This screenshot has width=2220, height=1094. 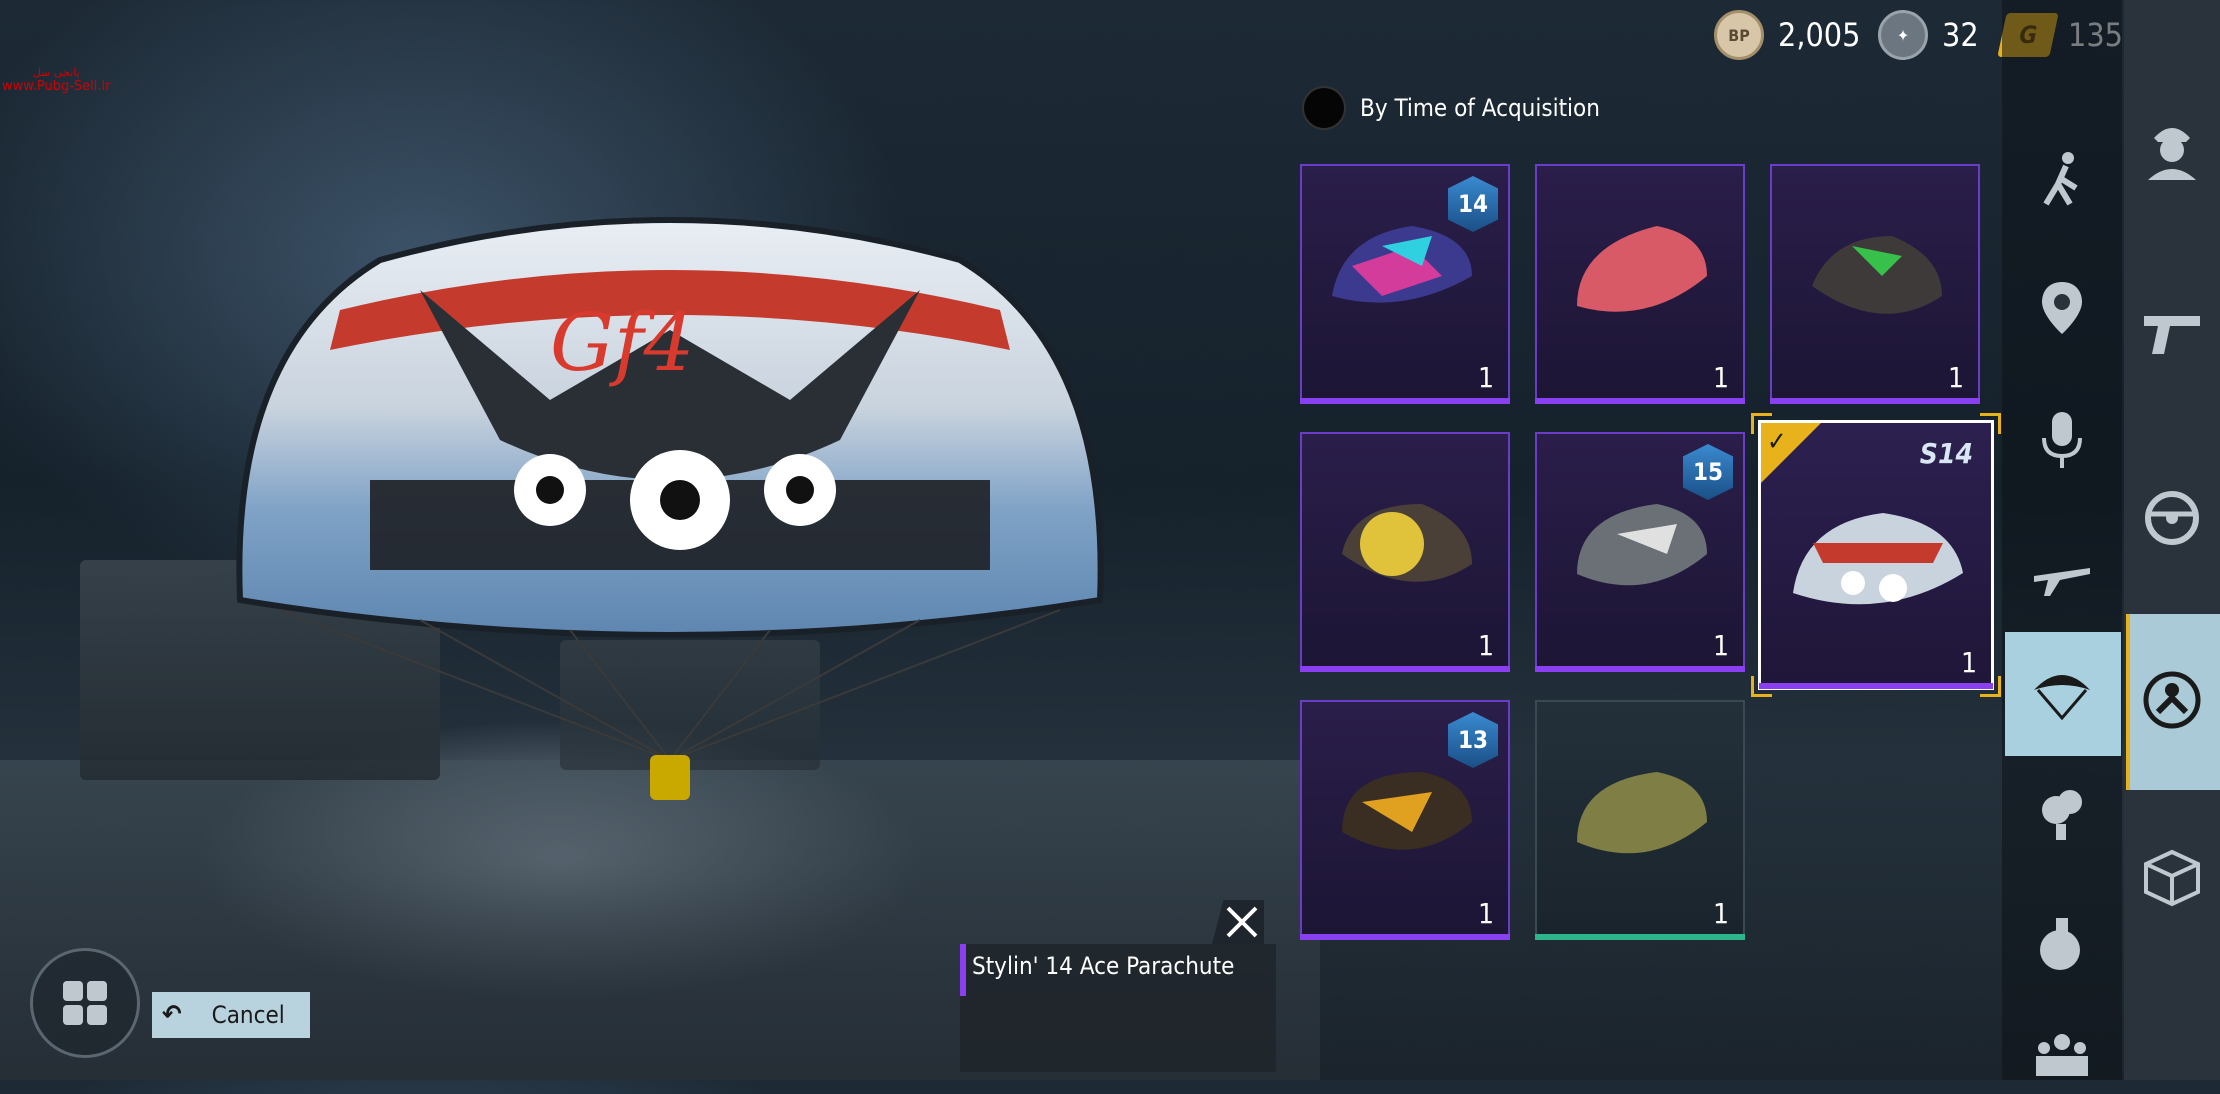 What do you see at coordinates (2172, 700) in the screenshot?
I see `character-icon` at bounding box center [2172, 700].